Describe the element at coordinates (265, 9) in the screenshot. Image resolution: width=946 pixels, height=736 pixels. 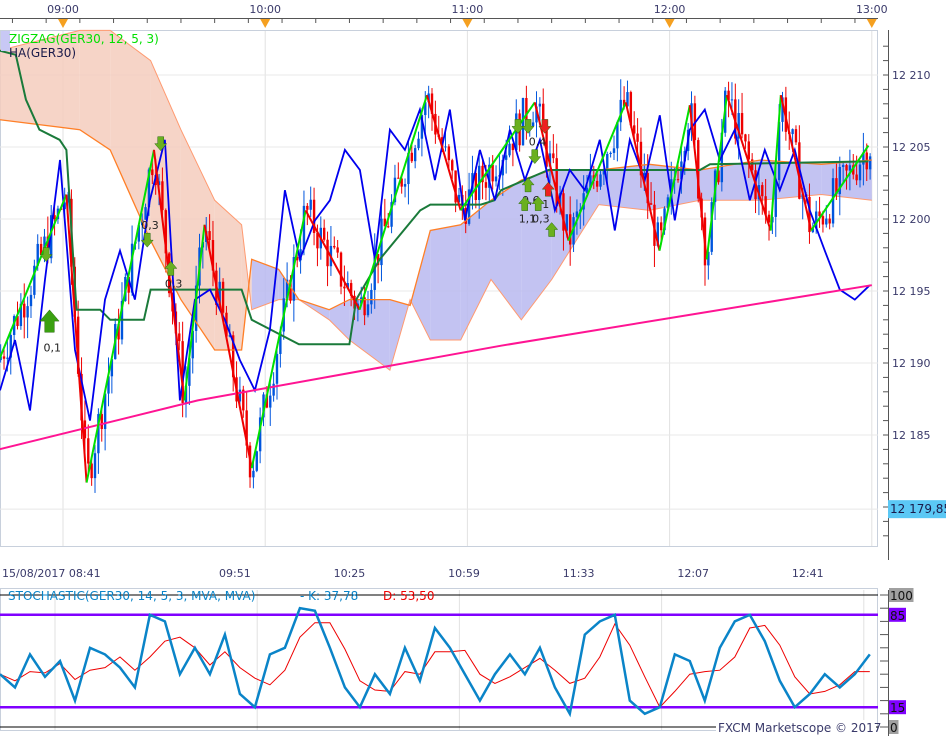
I see `top-time-label: 10:00` at that location.